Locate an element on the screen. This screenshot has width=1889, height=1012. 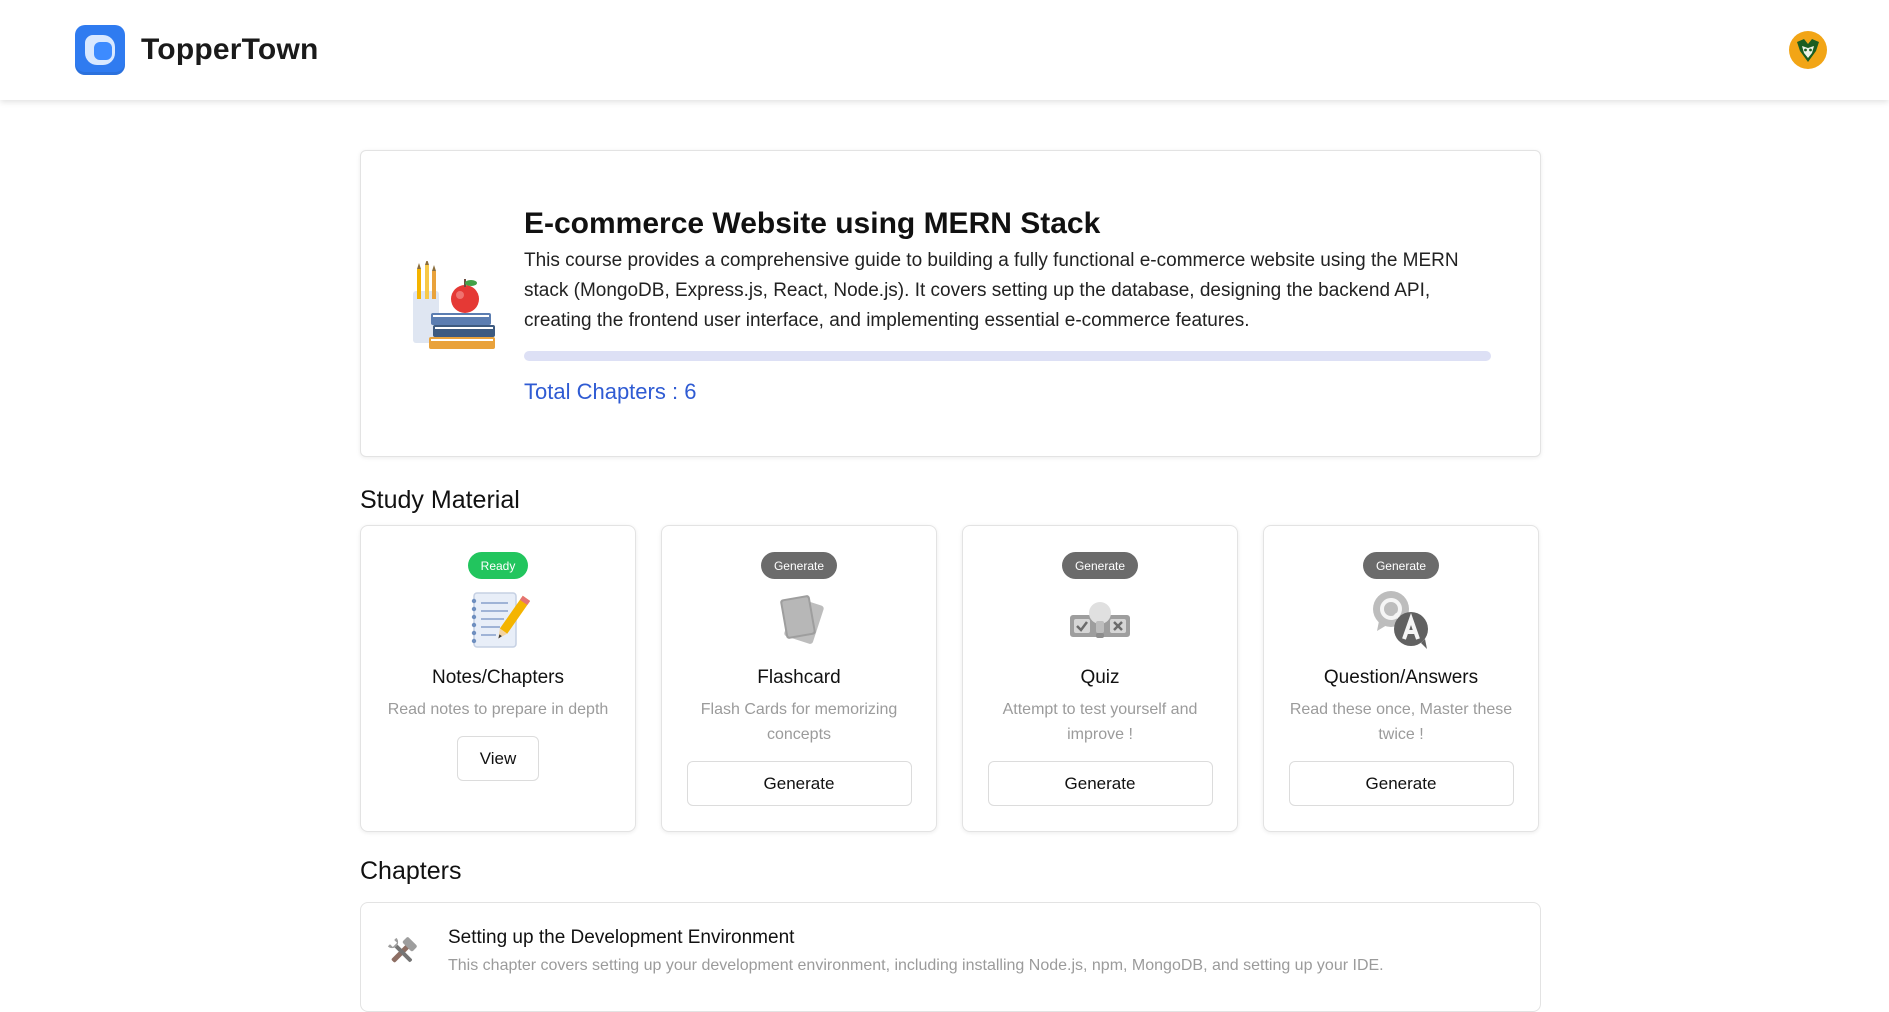
brand: TopperTown is located at coordinates (197, 50).